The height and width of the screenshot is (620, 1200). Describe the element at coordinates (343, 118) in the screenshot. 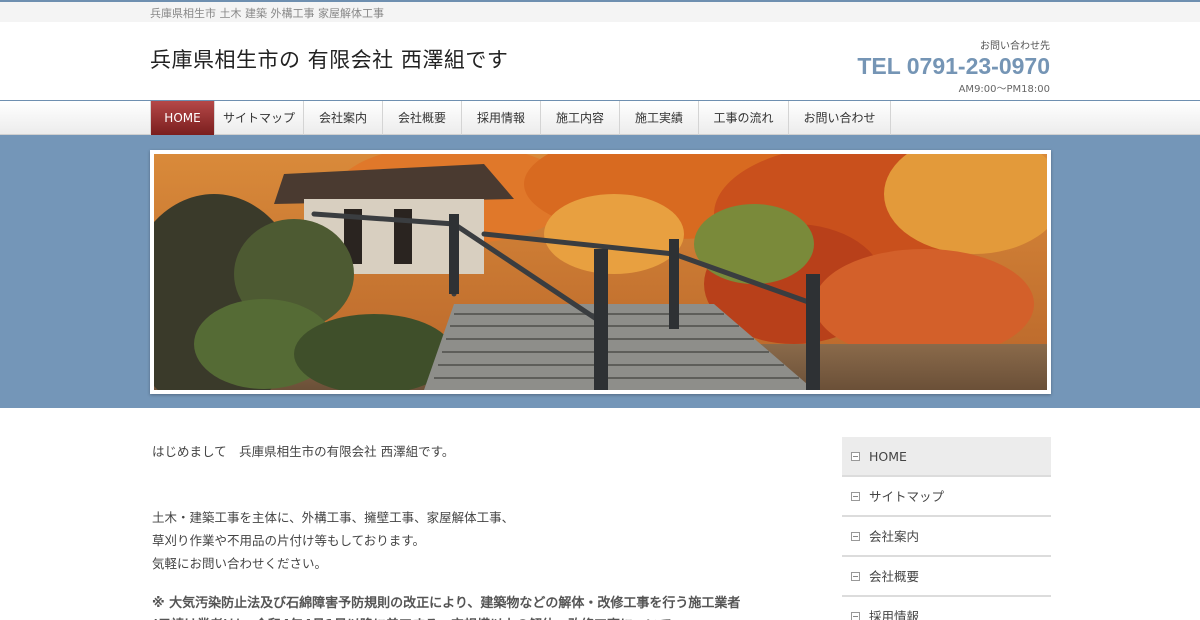

I see `nav-item-company-guide: 会社案内` at that location.